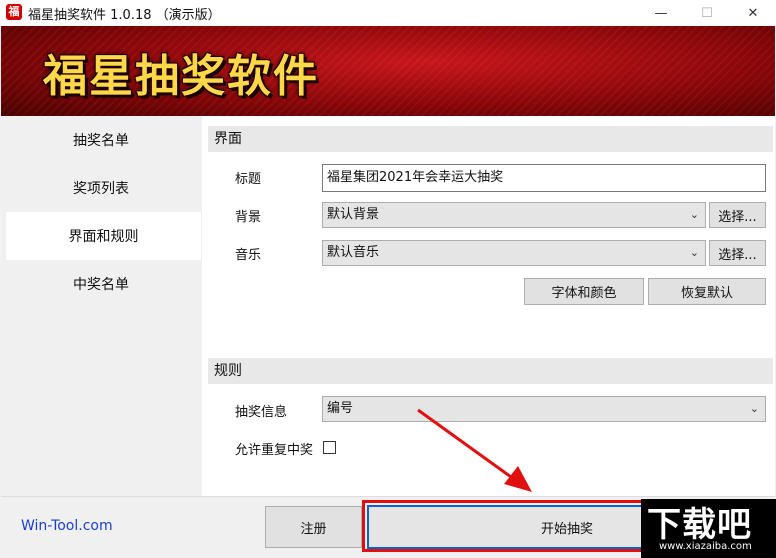 The width and height of the screenshot is (776, 558). I want to click on title-label: 标题, so click(248, 179).